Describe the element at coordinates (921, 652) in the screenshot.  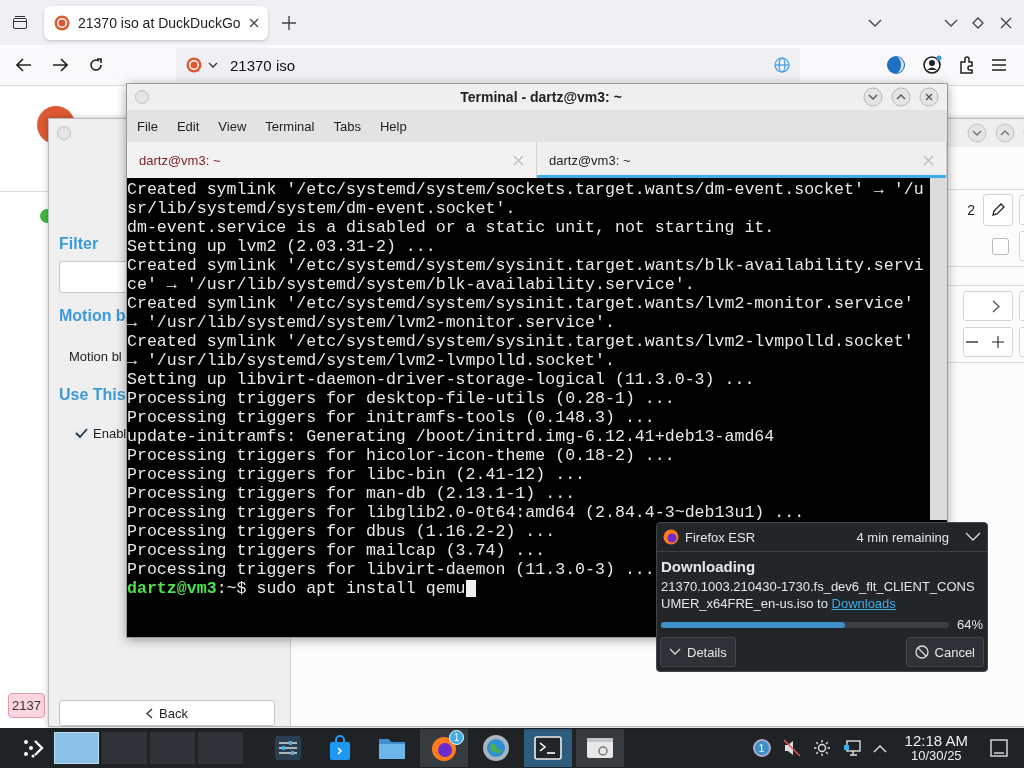
I see `cancel-icon` at that location.